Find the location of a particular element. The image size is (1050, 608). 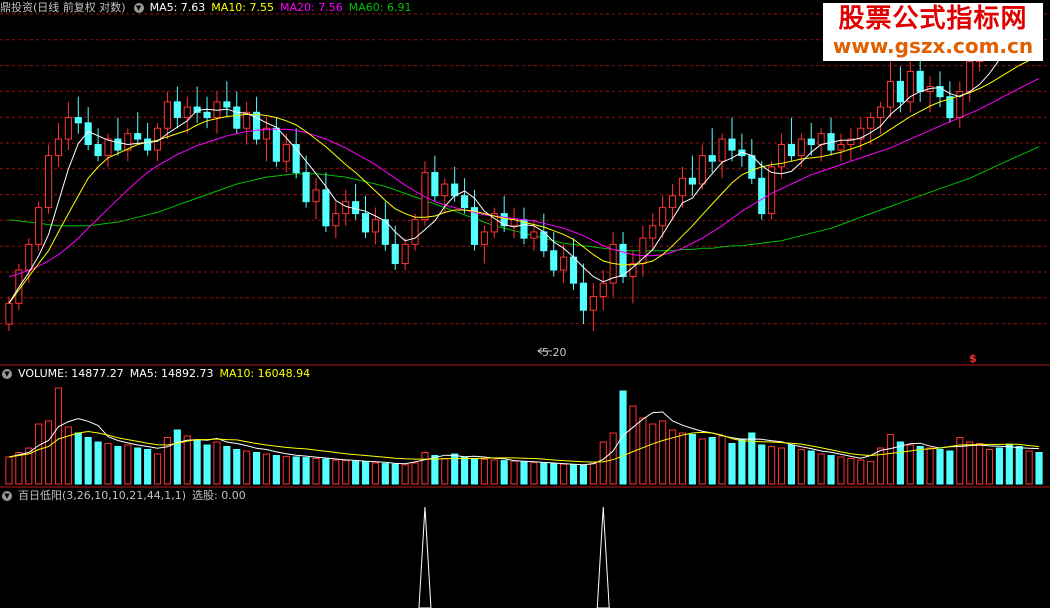

ma10-legend: MA10: 7.55 is located at coordinates (243, 7).